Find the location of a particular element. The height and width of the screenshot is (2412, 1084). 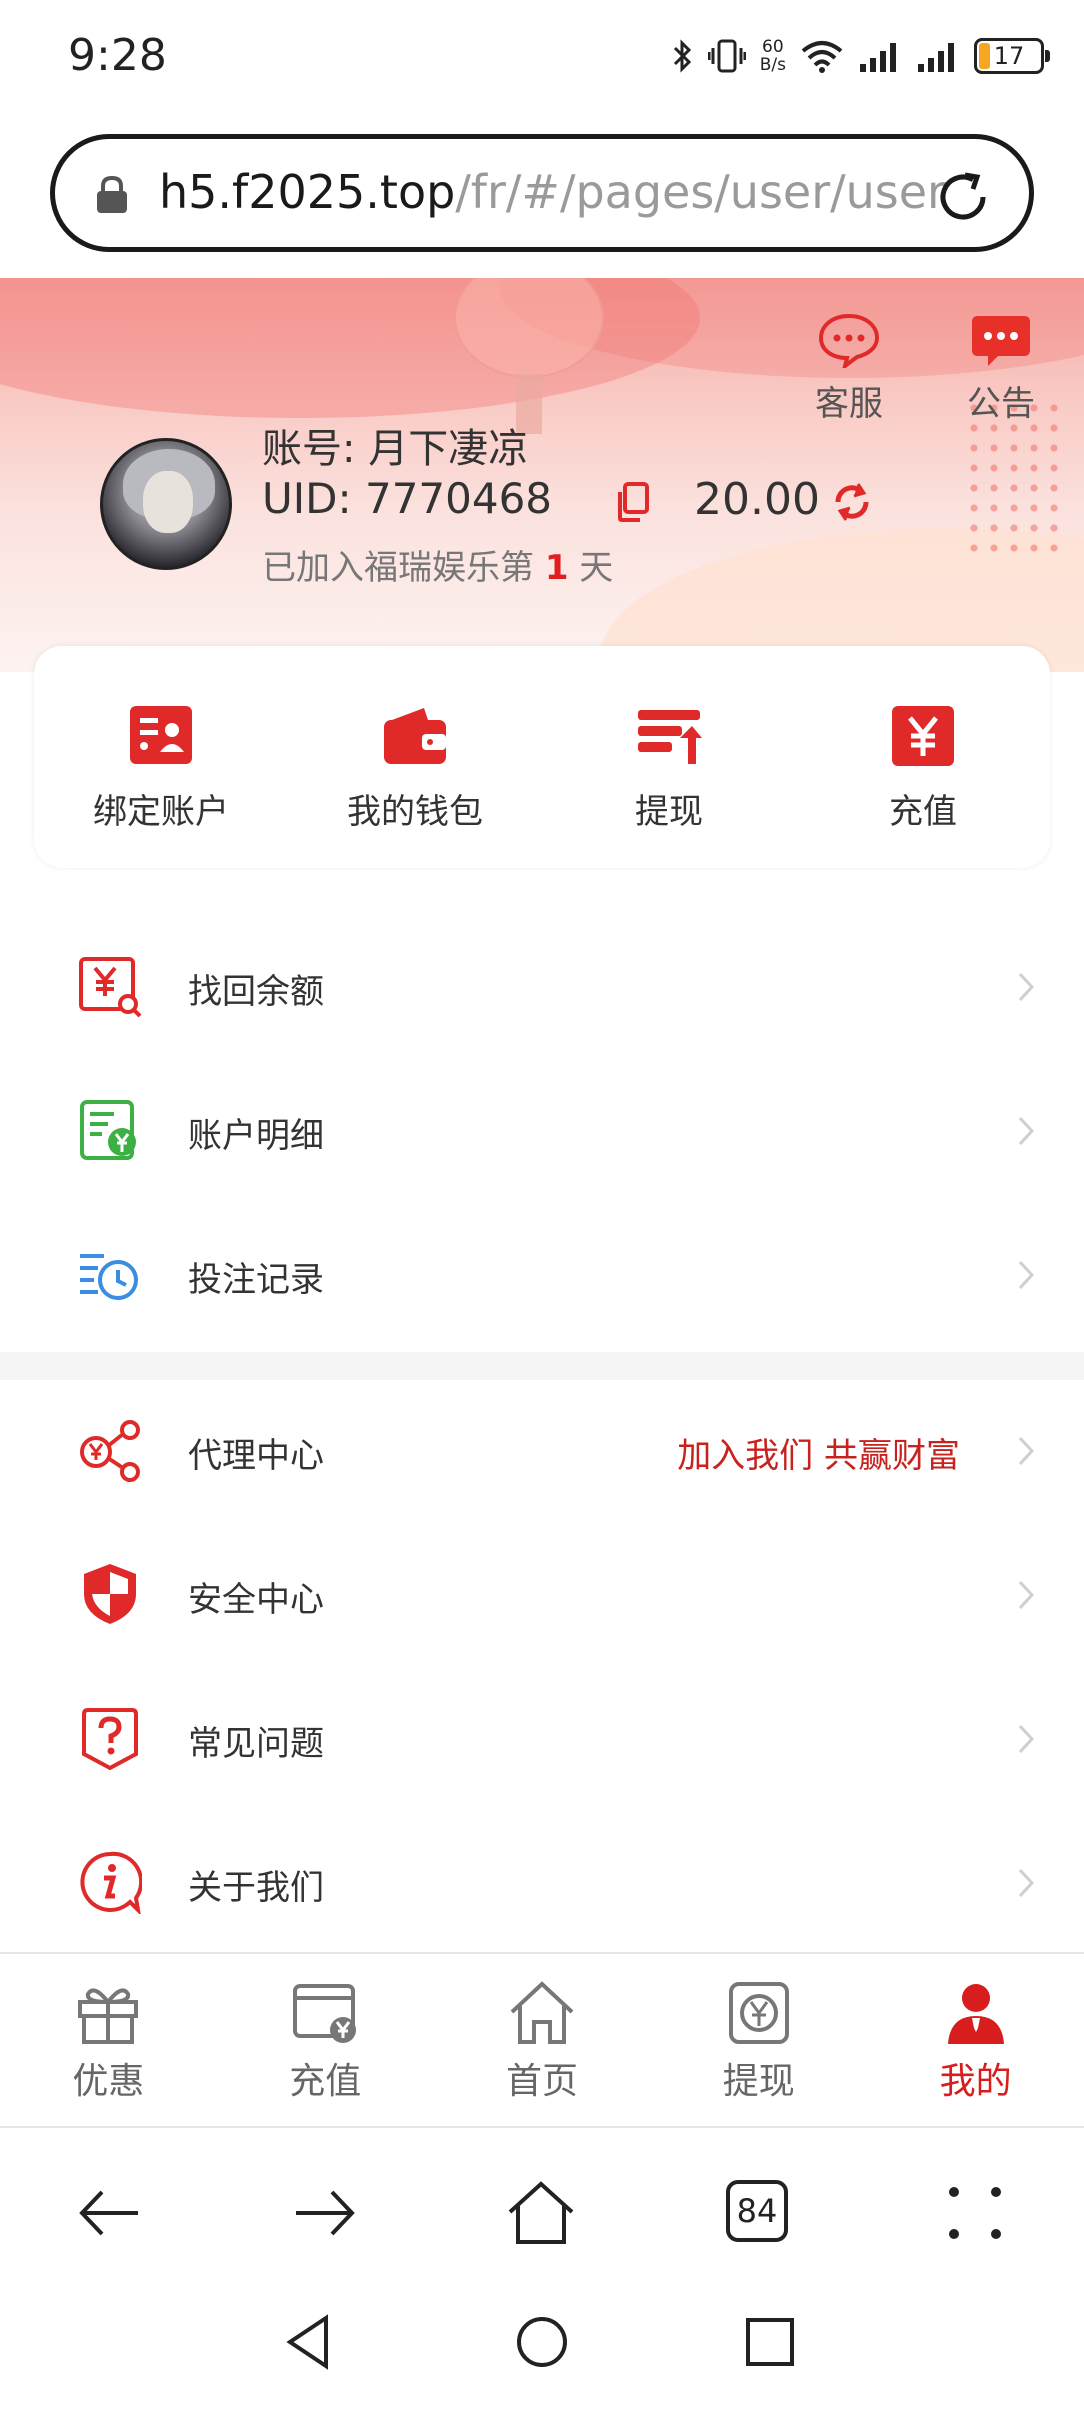

recent-apps-icon is located at coordinates (770, 2342).